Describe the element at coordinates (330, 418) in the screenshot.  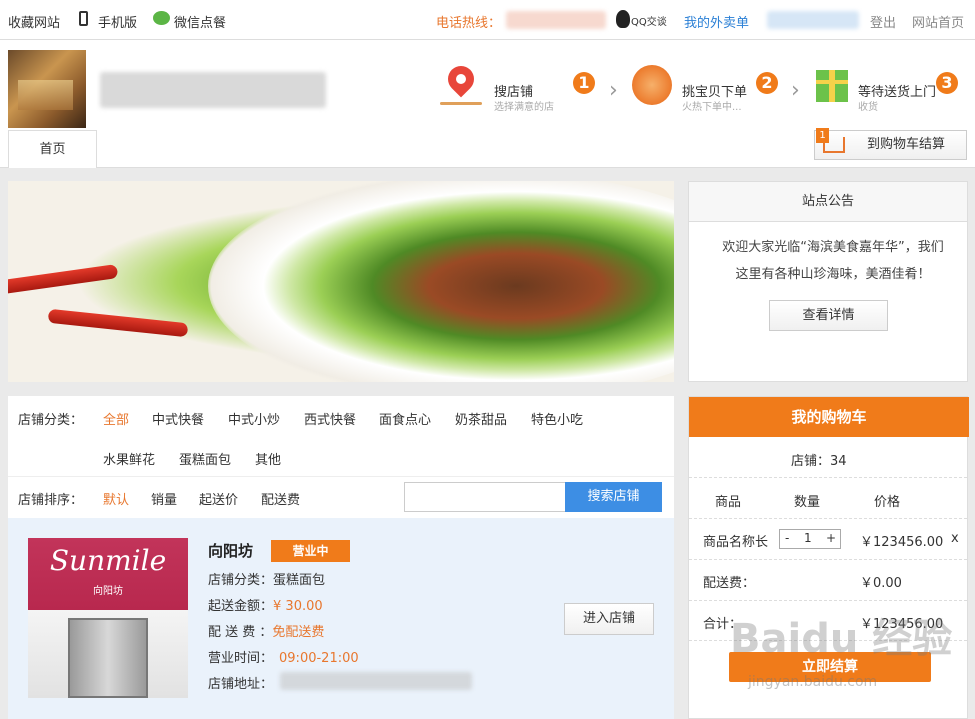
I see `category-western-fast: 西式快餐` at that location.